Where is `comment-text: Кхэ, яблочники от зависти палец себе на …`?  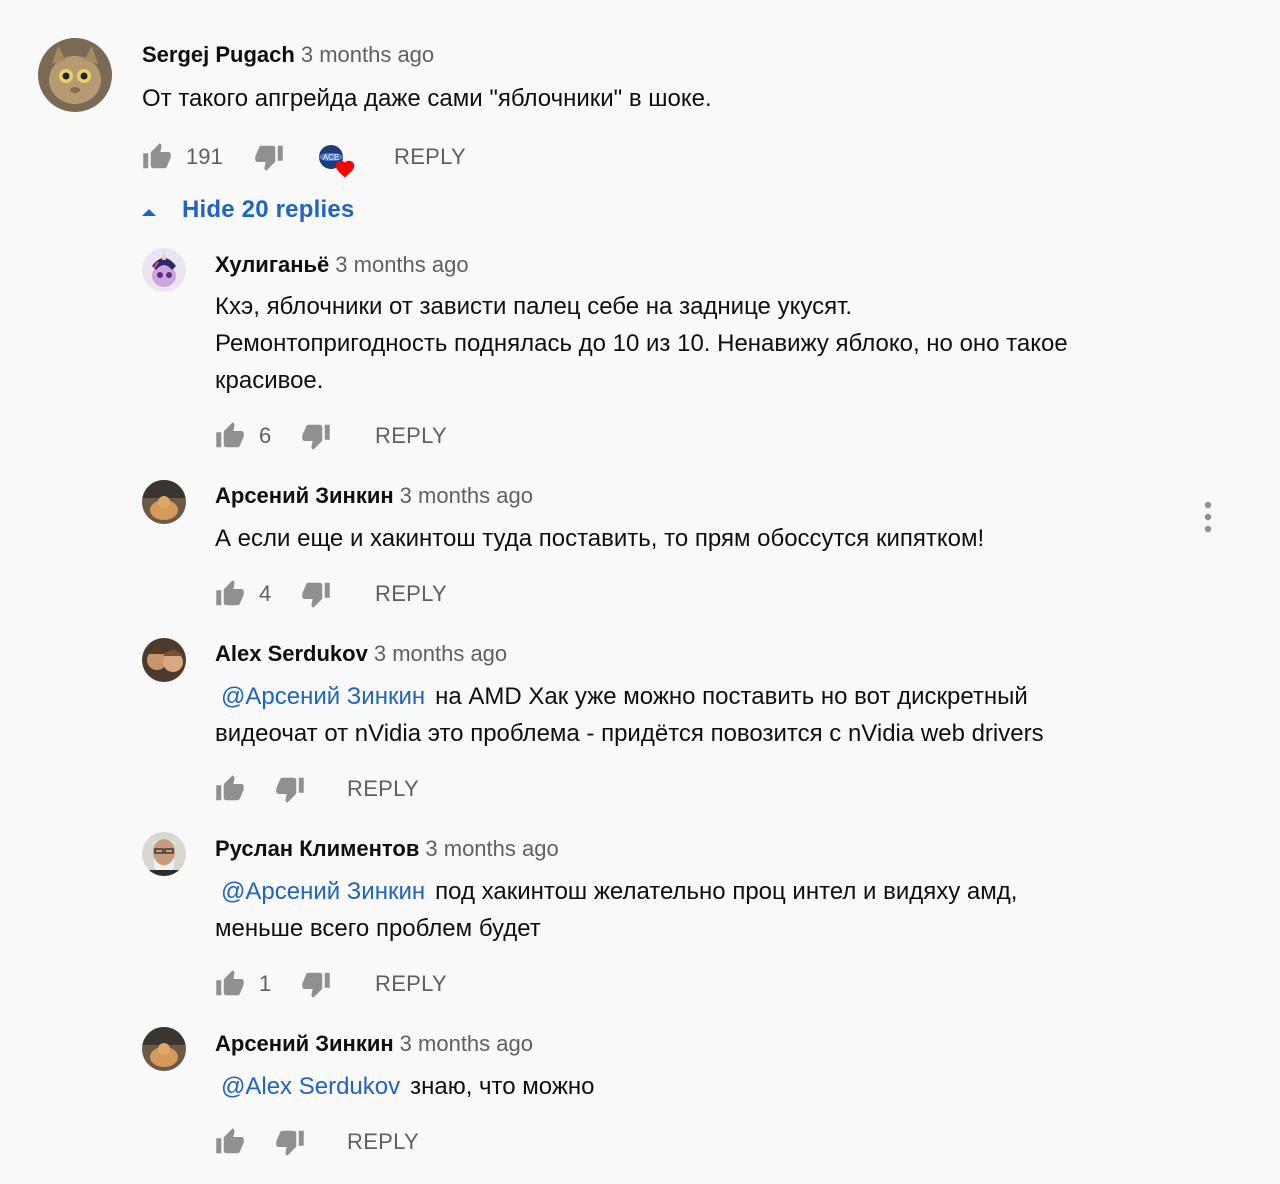
comment-text: Кхэ, яблочники от зависти палец себе на … is located at coordinates (705, 343).